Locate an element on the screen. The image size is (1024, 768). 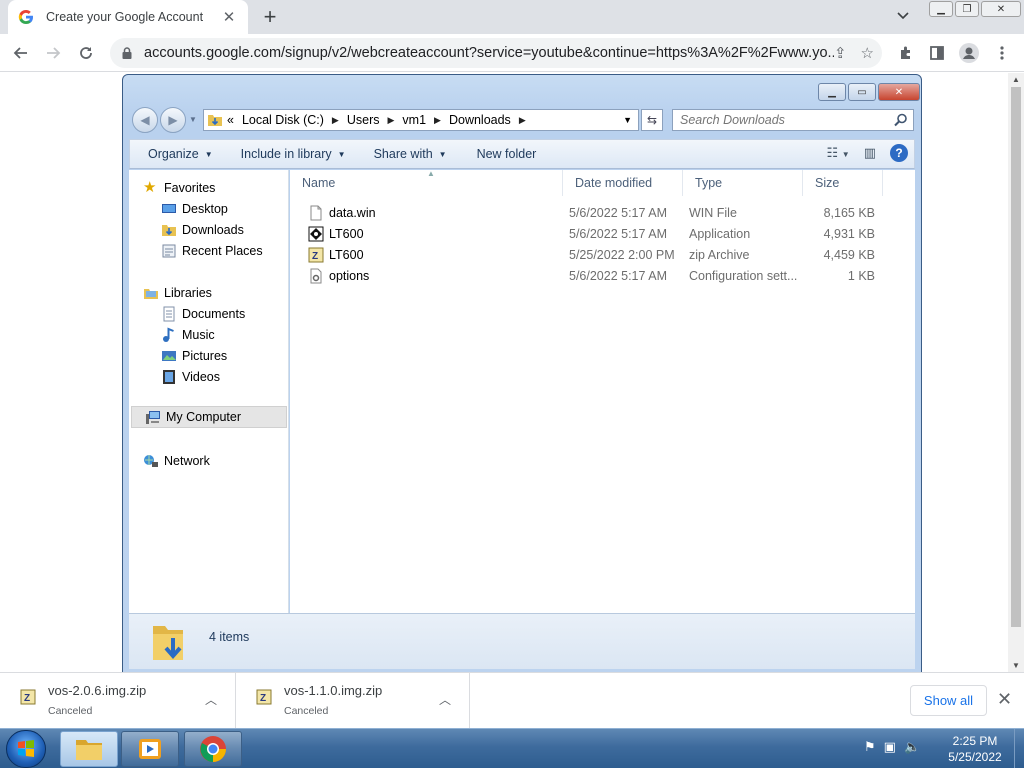
column-header-size: Size is located at coordinates (843, 183).